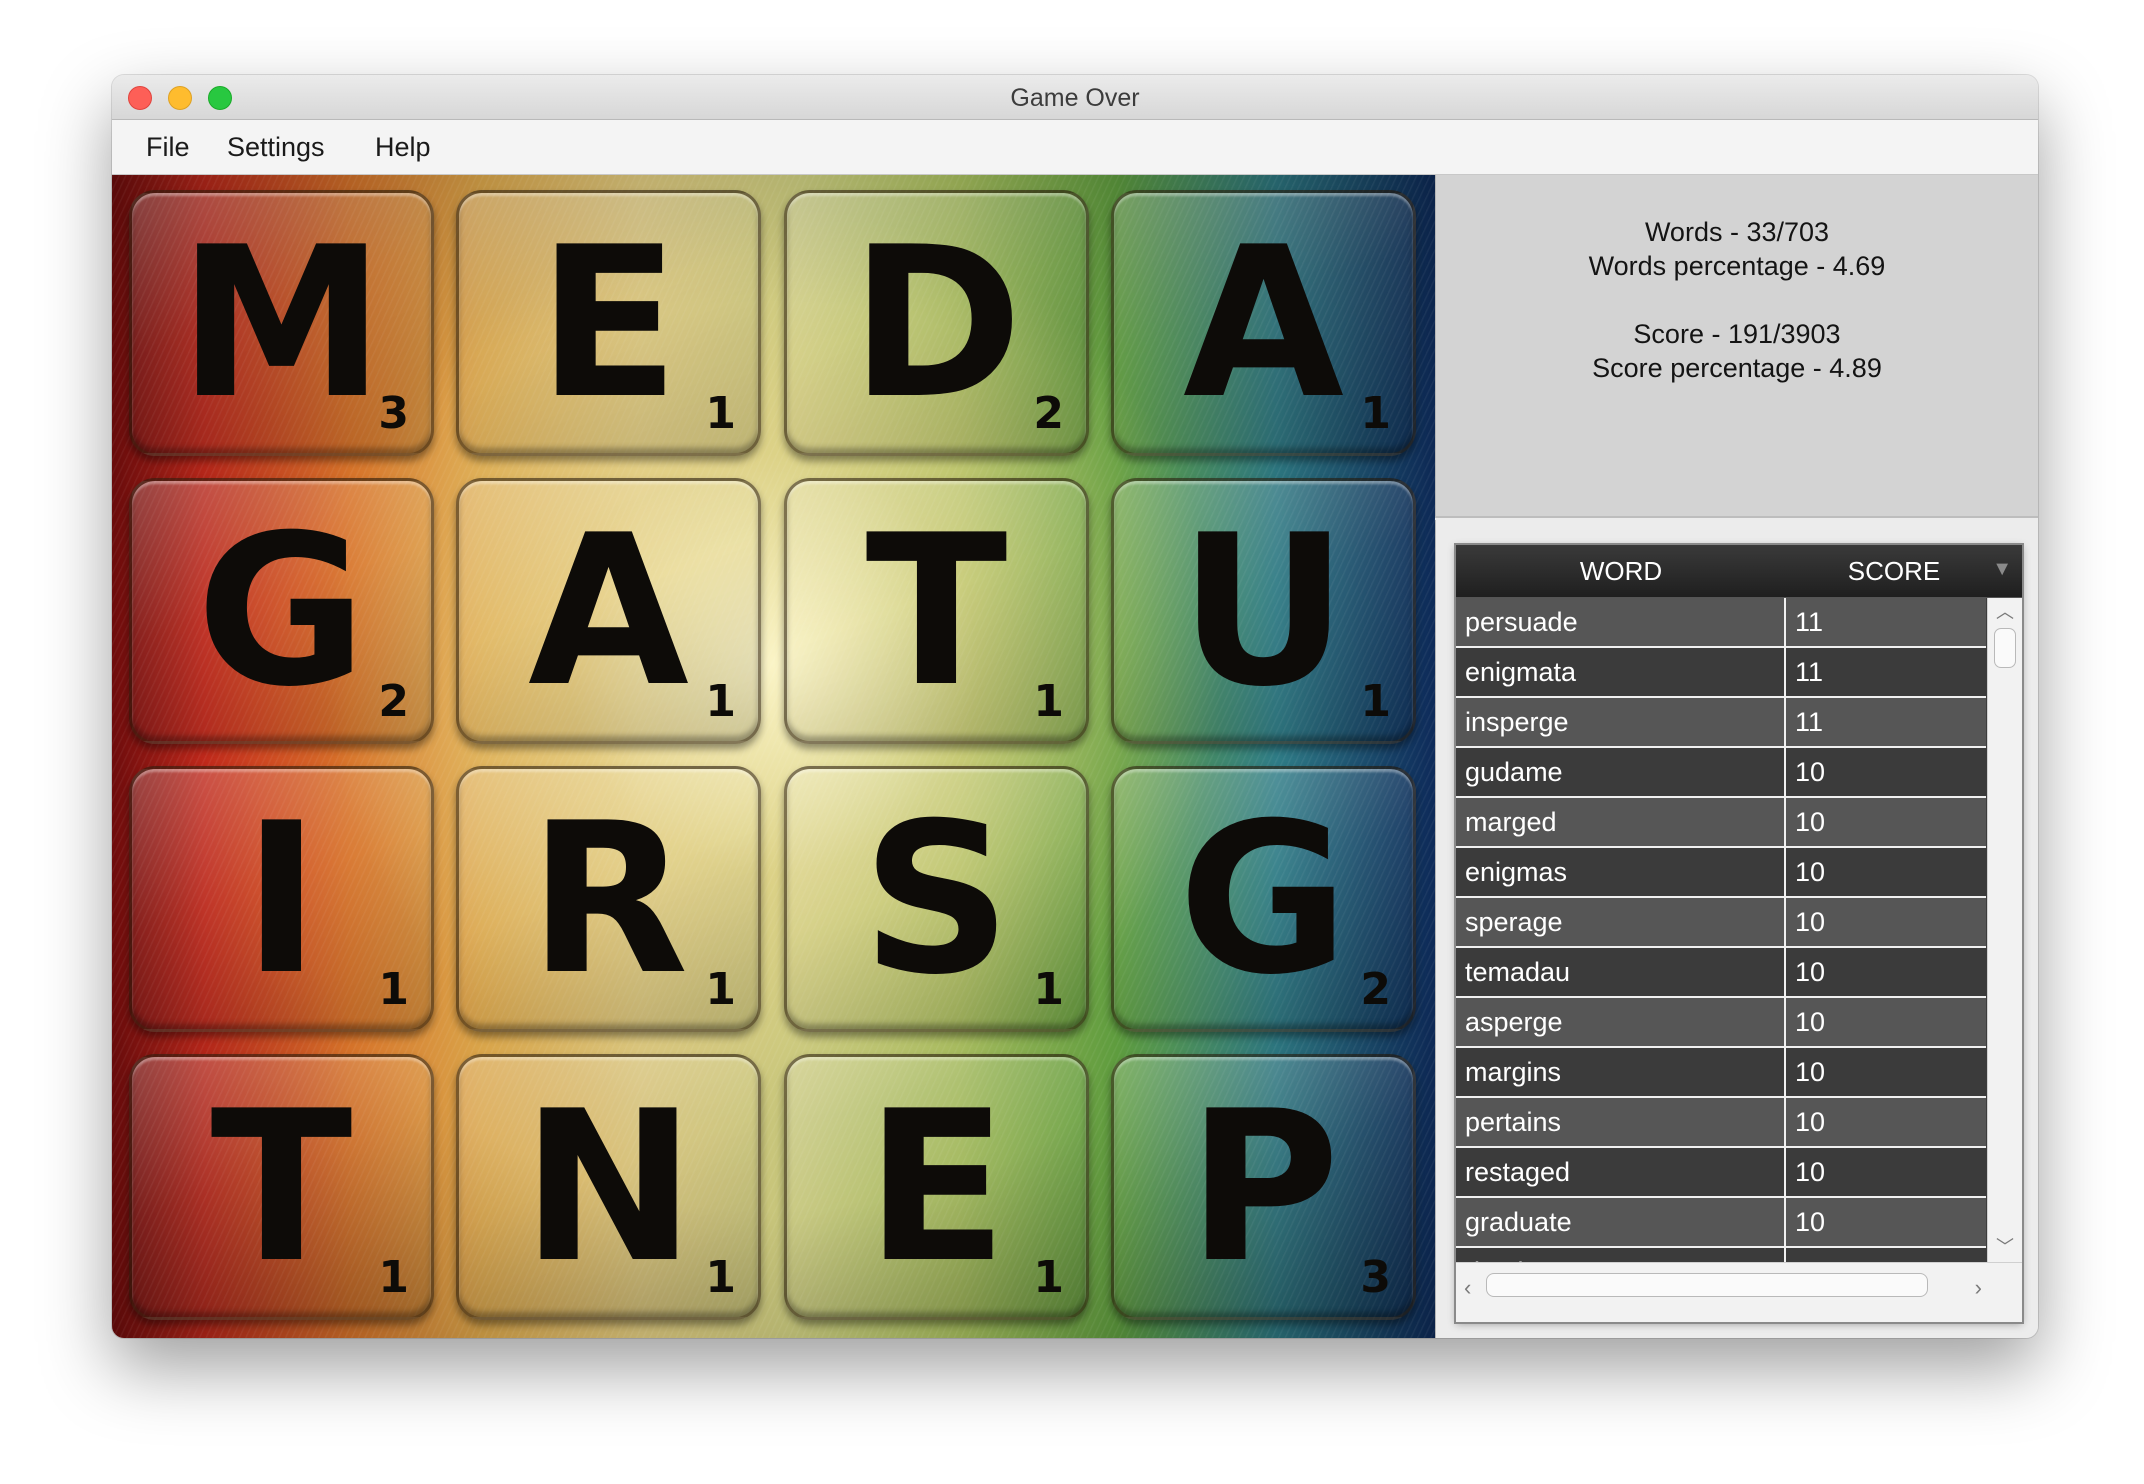 This screenshot has height=1484, width=2144. Describe the element at coordinates (2005, 611) in the screenshot. I see `chevron-up-icon: ︿` at that location.